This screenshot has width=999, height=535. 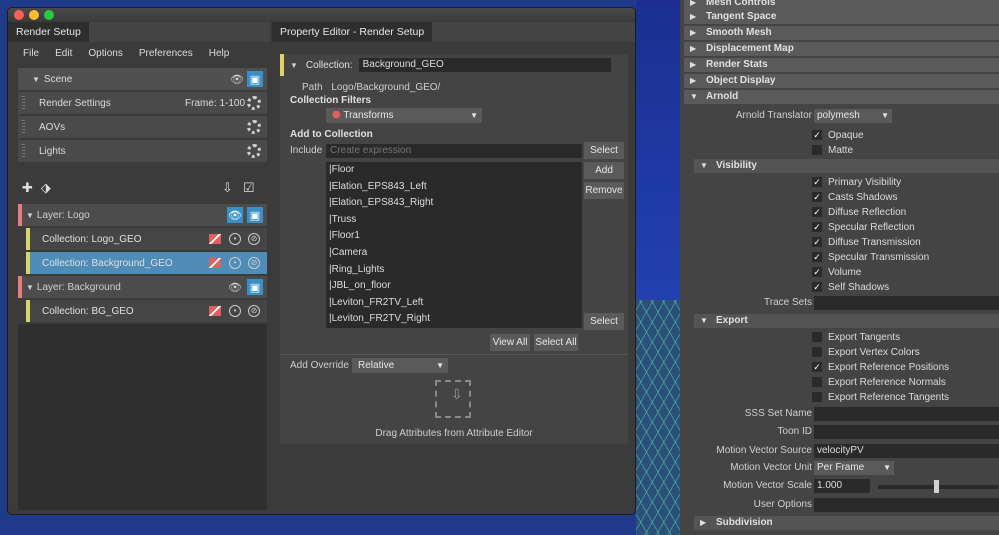 I want to click on toon-id-field, so click(x=906, y=432).